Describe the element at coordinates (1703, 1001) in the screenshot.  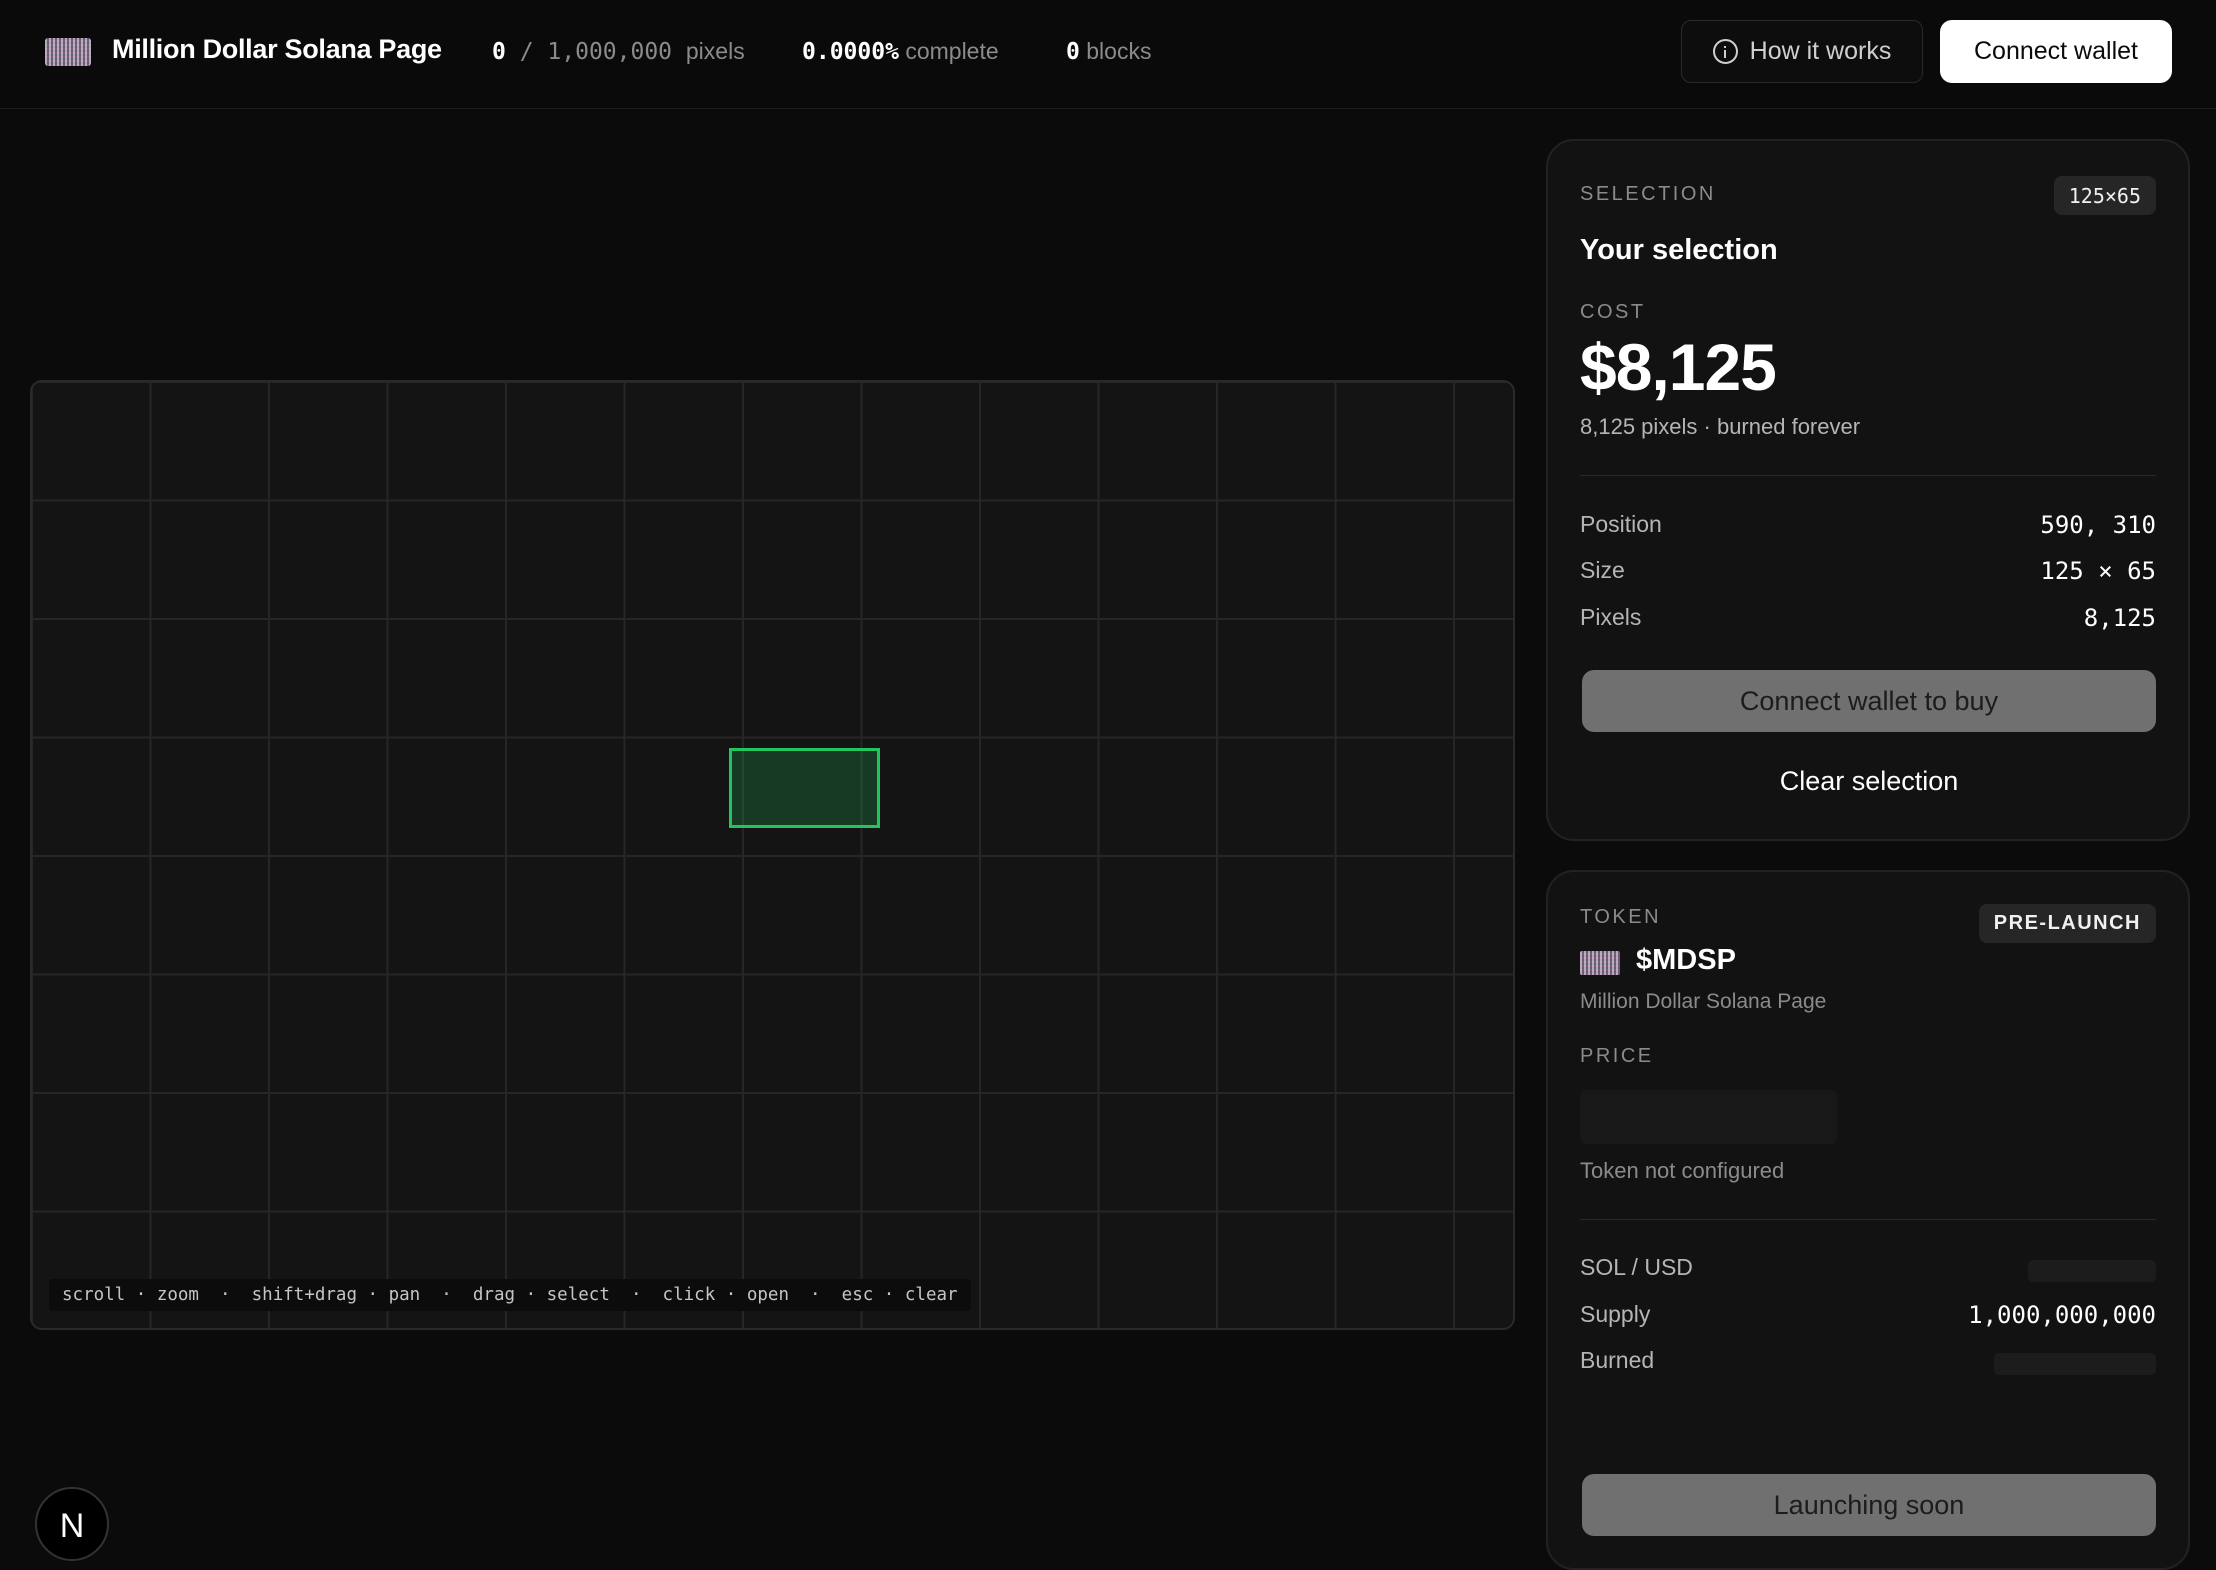
I see `token-name: Million Dollar Solana Page` at that location.